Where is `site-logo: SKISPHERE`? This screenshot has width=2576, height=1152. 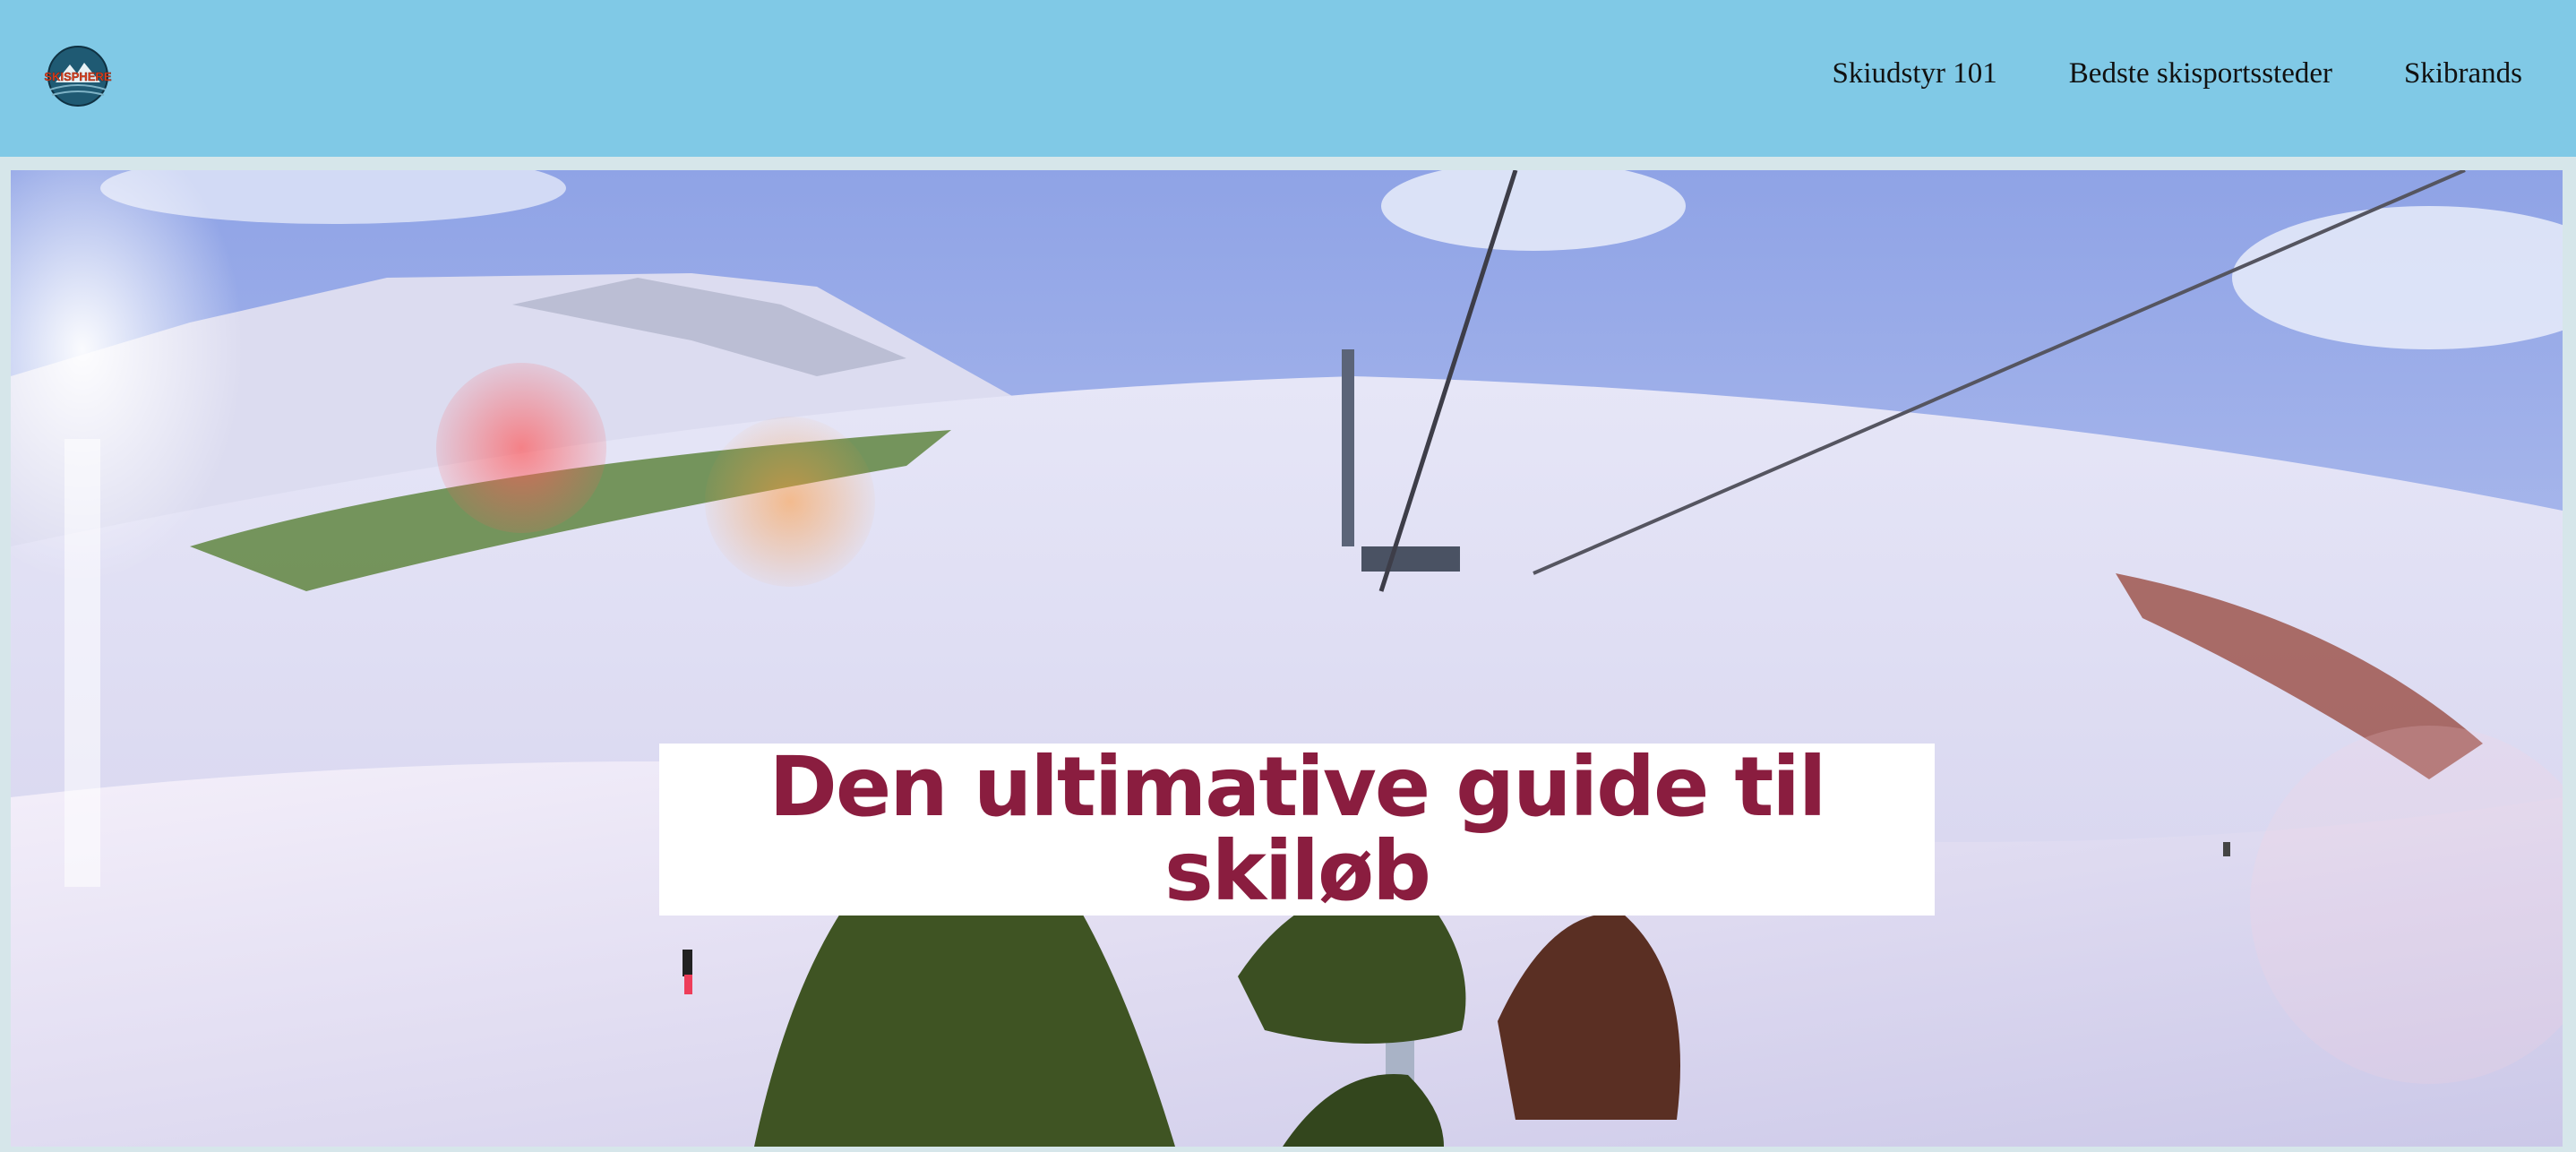 site-logo: SKISPHERE is located at coordinates (78, 76).